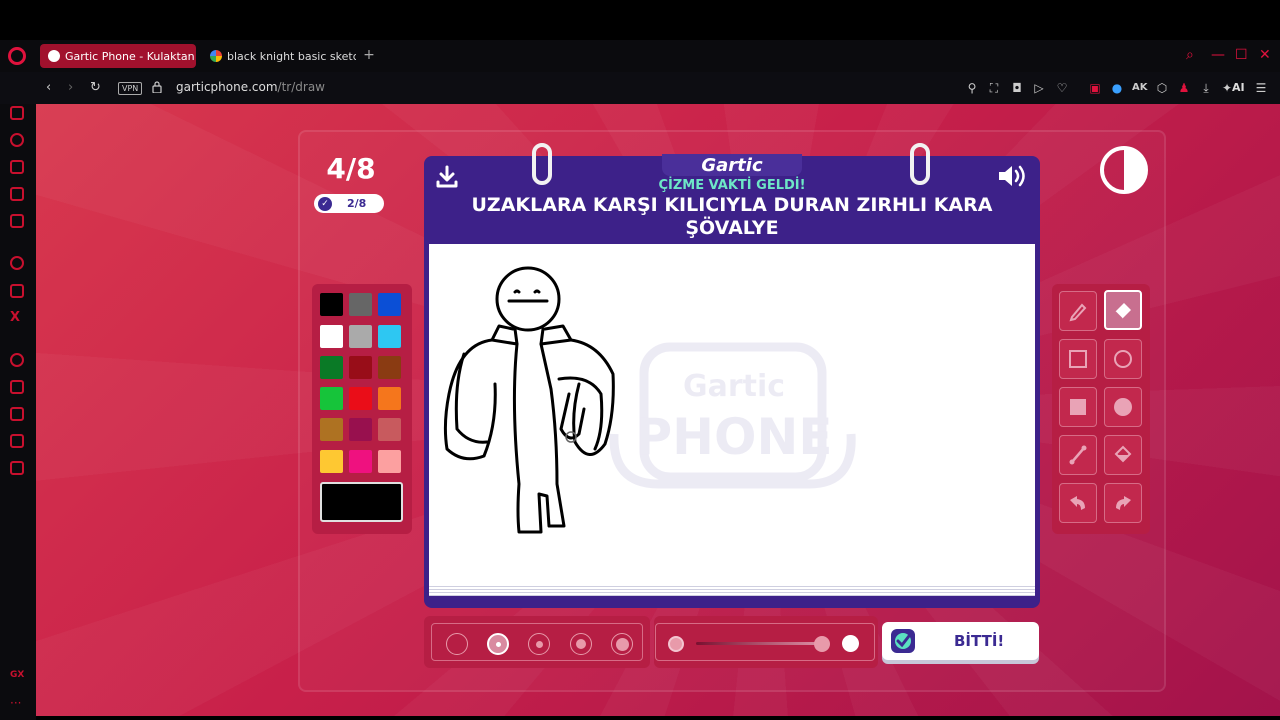  What do you see at coordinates (1039, 88) in the screenshot?
I see `play-icon: ▷` at bounding box center [1039, 88].